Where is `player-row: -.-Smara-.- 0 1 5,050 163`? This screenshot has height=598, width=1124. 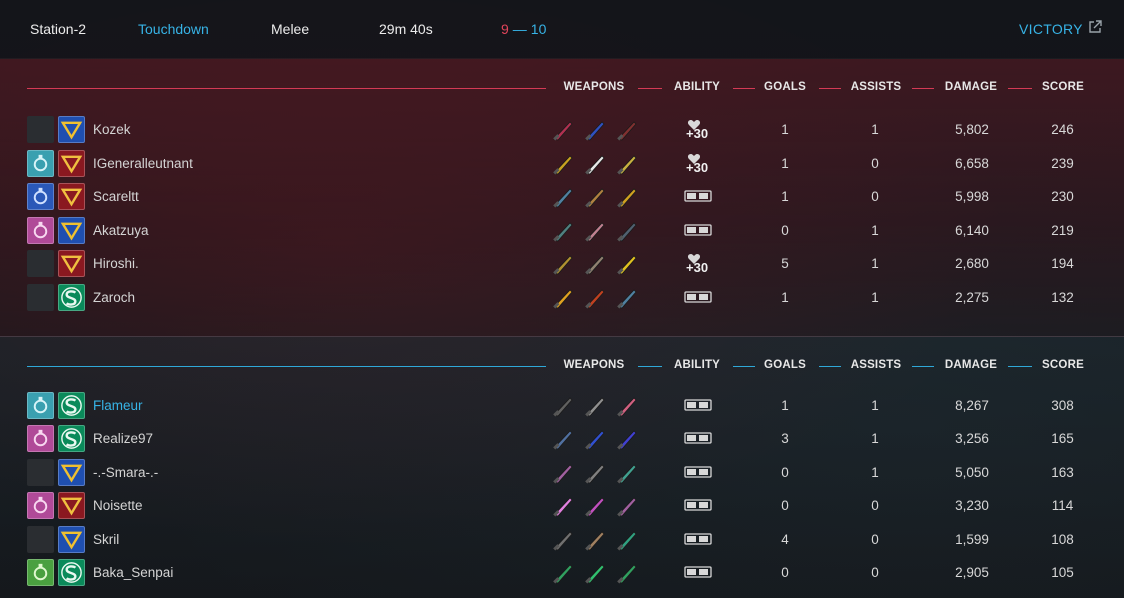
player-row: -.-Smara-.- 0 1 5,050 163 is located at coordinates (562, 474).